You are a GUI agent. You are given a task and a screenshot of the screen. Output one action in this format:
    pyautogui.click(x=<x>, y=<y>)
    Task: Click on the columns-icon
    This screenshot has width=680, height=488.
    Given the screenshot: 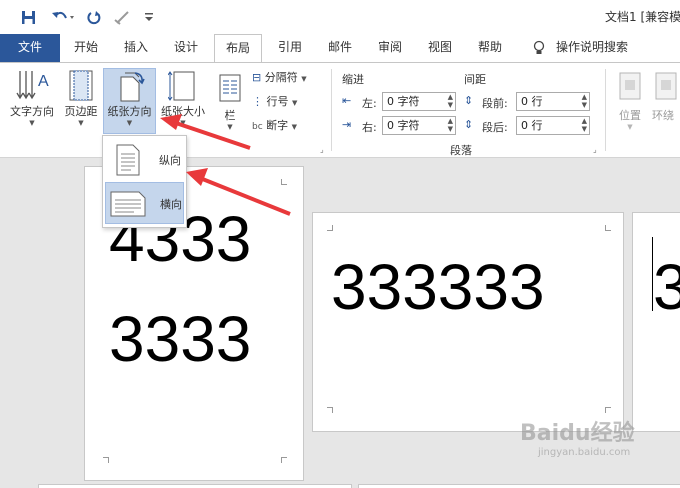 What is the action you would take?
    pyautogui.click(x=230, y=88)
    